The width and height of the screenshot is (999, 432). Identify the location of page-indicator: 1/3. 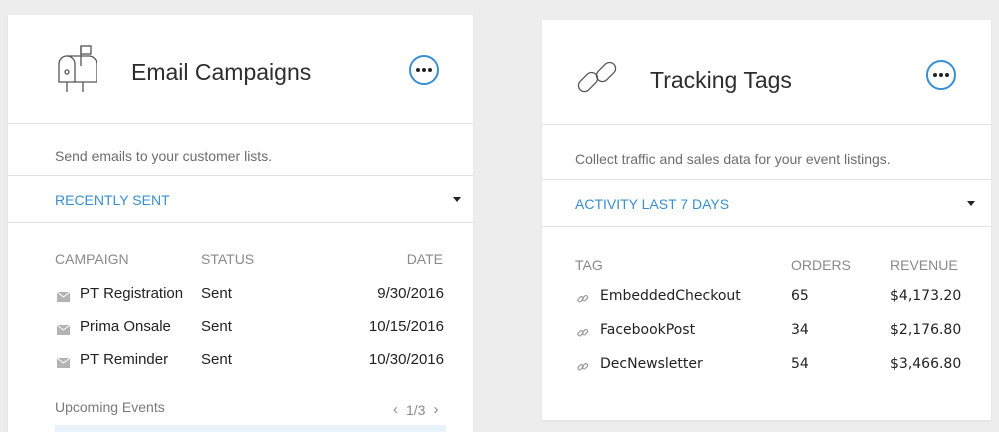
(416, 409).